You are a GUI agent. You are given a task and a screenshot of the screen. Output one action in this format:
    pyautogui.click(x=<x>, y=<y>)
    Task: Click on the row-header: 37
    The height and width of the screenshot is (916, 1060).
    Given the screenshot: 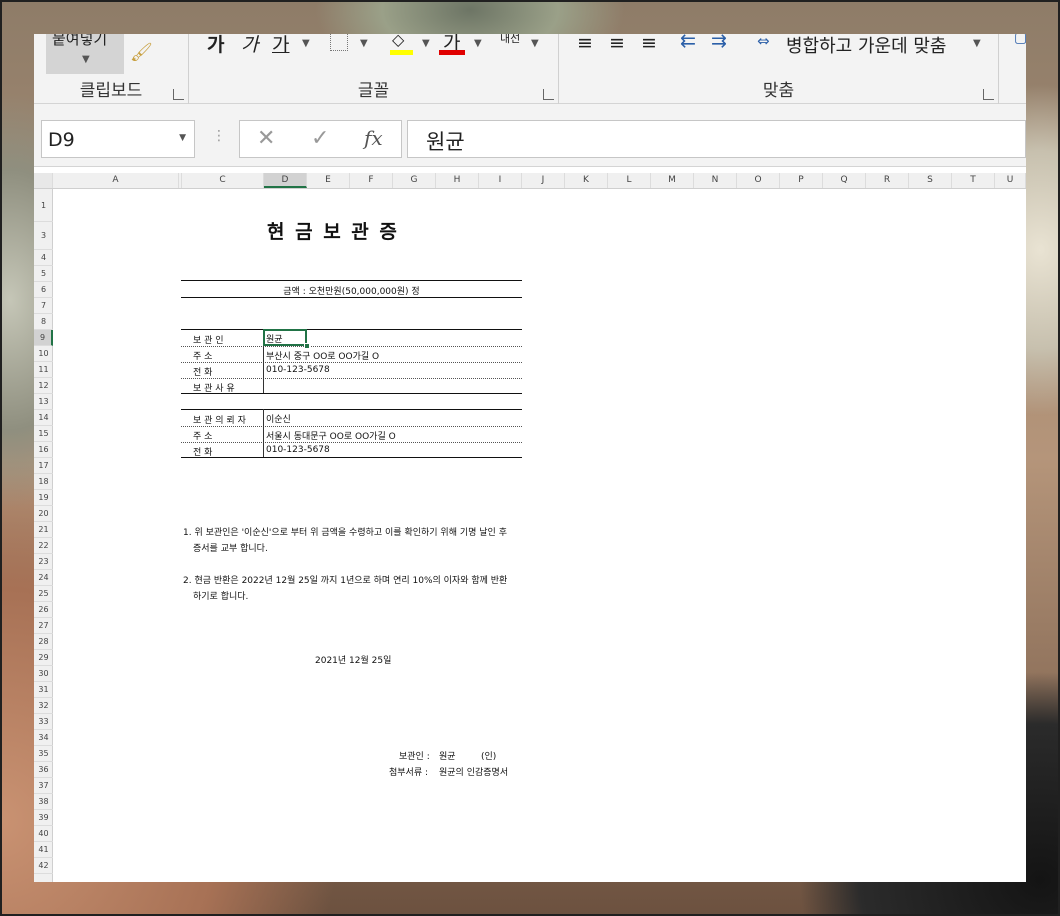 What is the action you would take?
    pyautogui.click(x=43, y=786)
    